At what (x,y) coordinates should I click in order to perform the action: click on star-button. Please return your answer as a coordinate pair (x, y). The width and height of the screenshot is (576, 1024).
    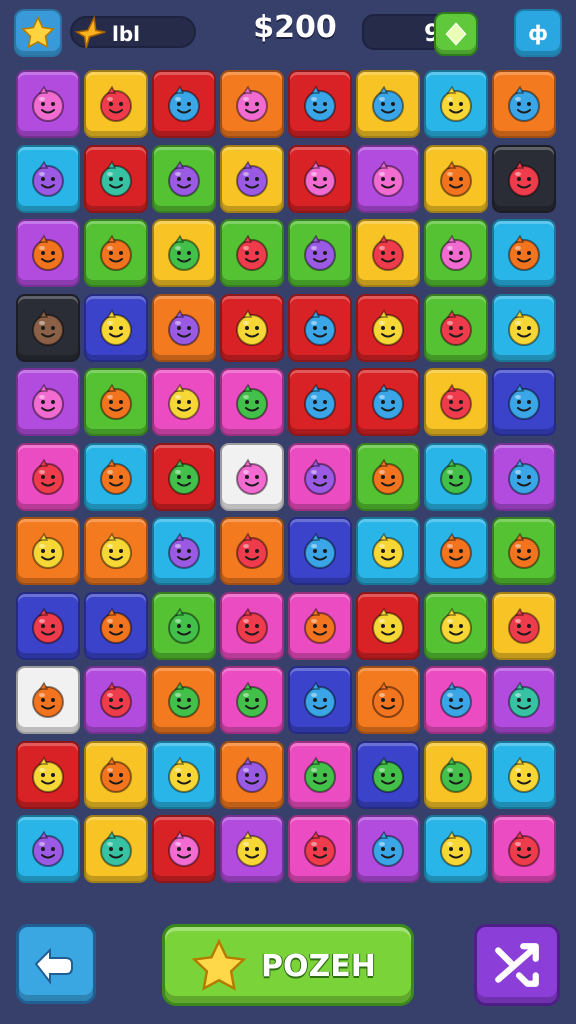
    Looking at the image, I should click on (38, 33).